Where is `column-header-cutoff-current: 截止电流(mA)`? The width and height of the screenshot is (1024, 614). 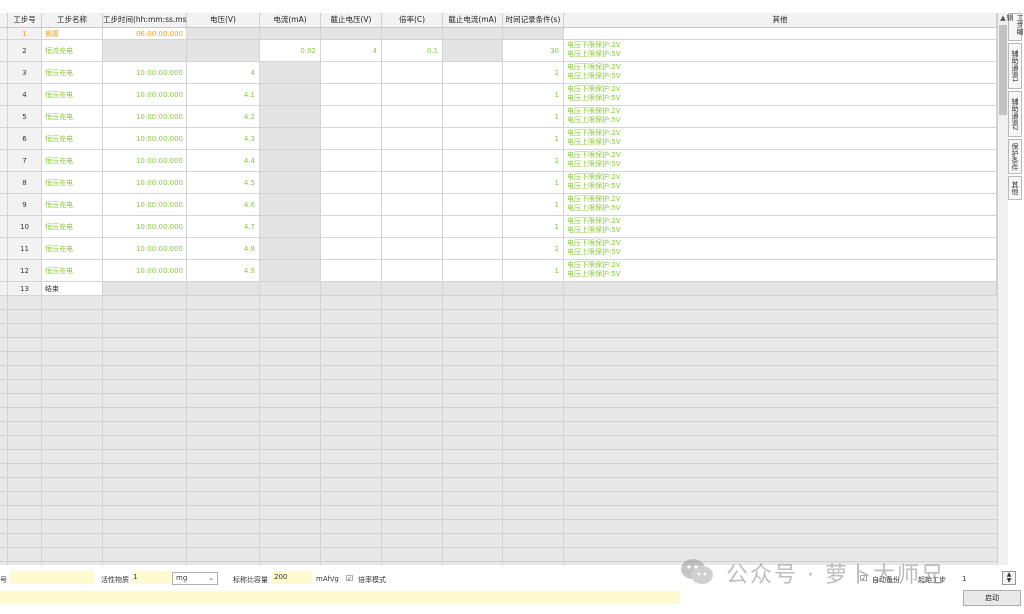
column-header-cutoff-current: 截止电流(mA) is located at coordinates (473, 20).